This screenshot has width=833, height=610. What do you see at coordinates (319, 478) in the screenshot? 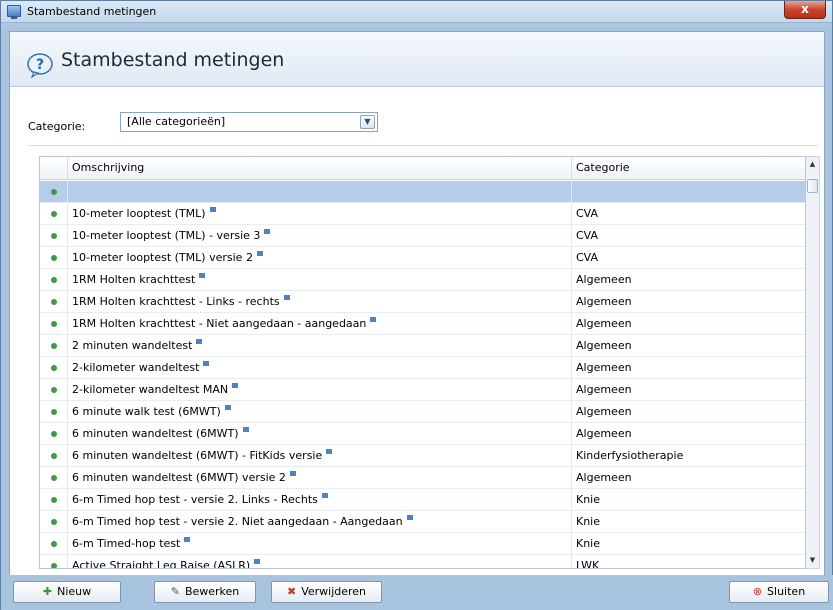
I see `cell-omschrijving: 6 minuten wandeltest (6MWT) versie 2` at bounding box center [319, 478].